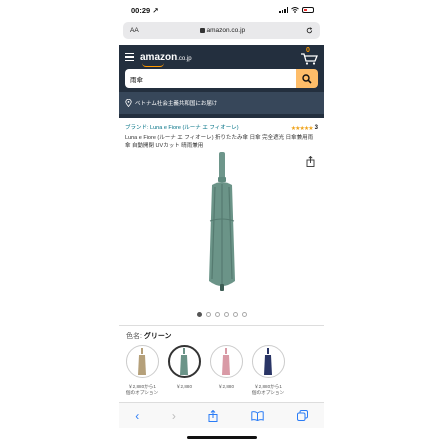 The height and width of the screenshot is (443, 443). I want to click on reload-icon, so click(309, 30).